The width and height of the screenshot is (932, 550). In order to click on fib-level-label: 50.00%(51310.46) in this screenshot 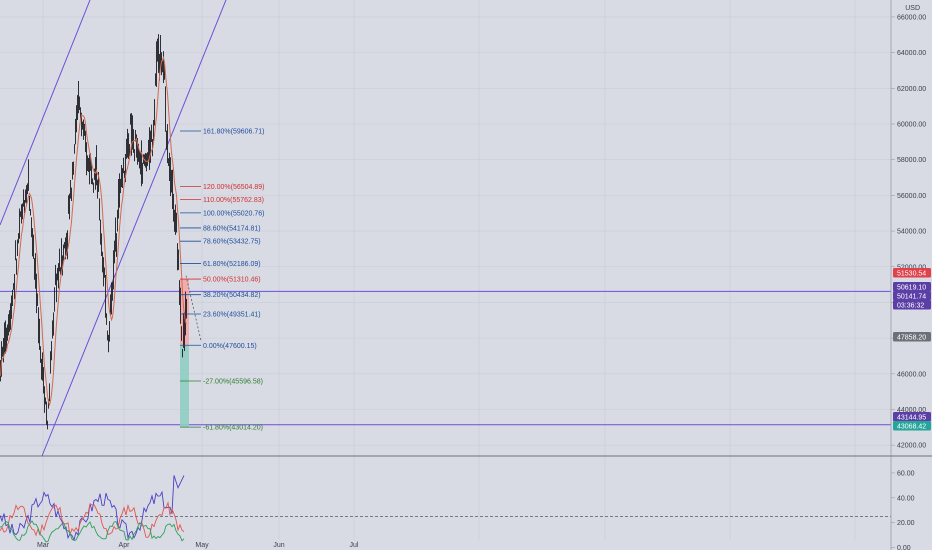, I will do `click(232, 280)`.